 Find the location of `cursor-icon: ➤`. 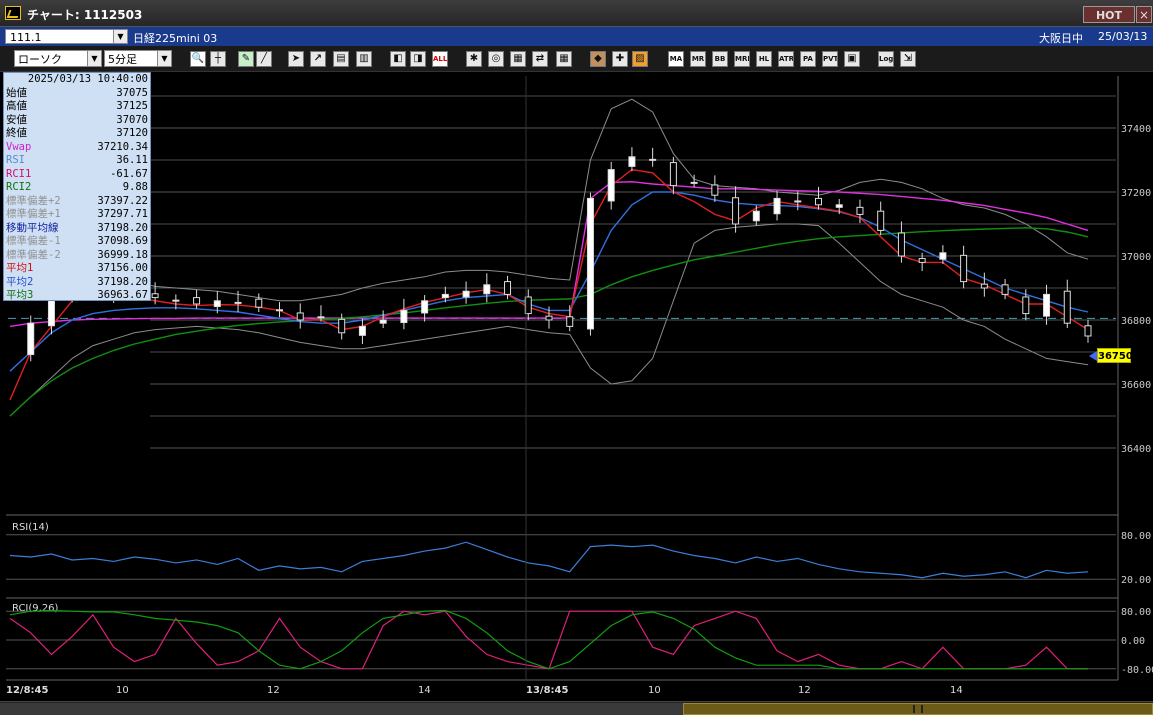

cursor-icon: ➤ is located at coordinates (296, 59).